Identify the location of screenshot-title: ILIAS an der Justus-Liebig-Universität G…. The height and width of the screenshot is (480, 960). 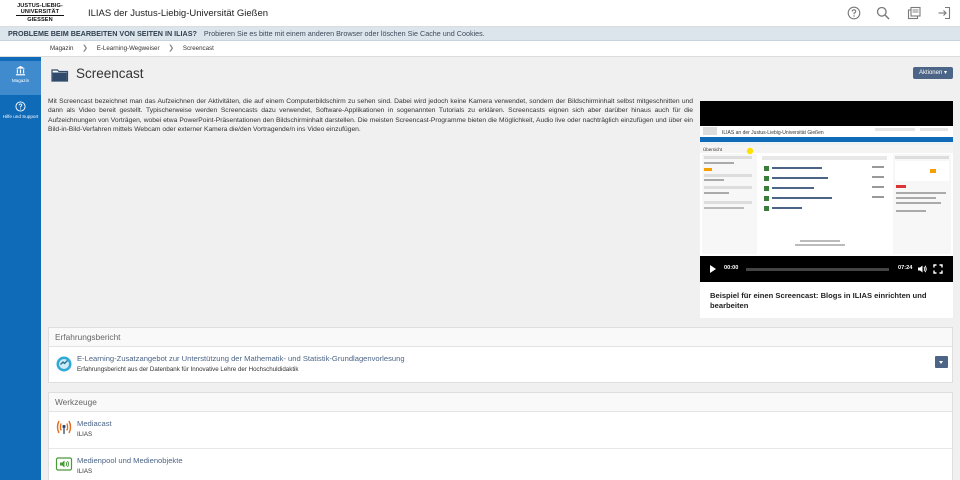
(773, 133).